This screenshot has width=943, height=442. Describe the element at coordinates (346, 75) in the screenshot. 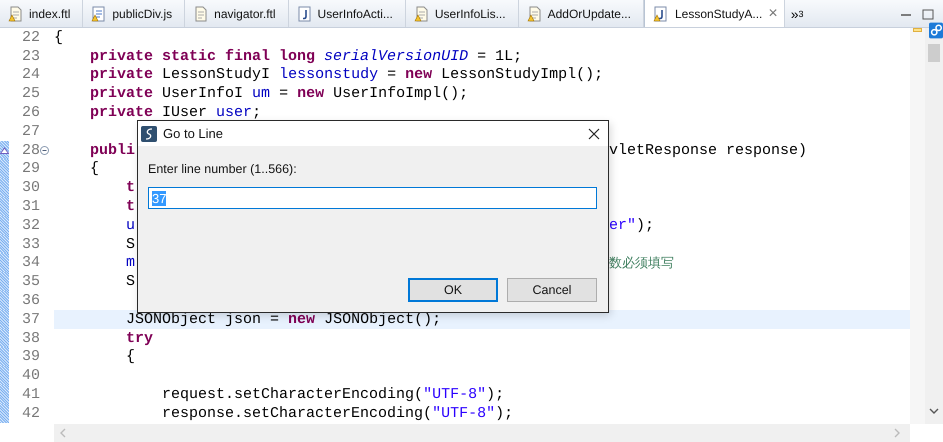

I see `code-line: private LessonStudyI lessonstudy = new LessonStudyImpl();` at that location.